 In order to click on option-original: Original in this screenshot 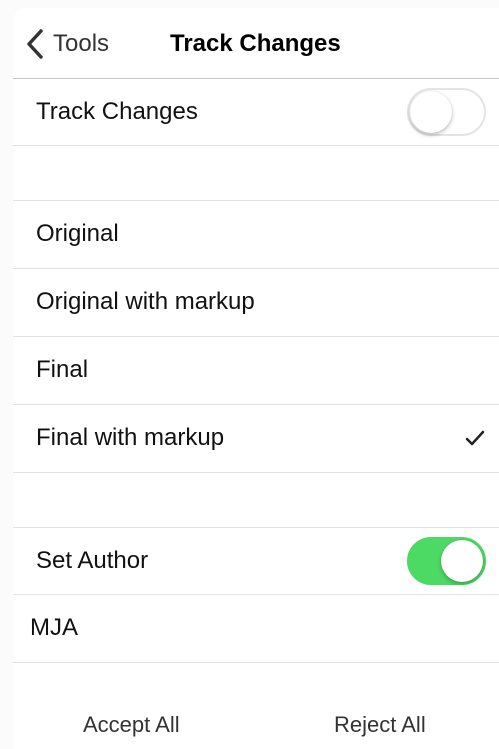, I will do `click(256, 234)`.